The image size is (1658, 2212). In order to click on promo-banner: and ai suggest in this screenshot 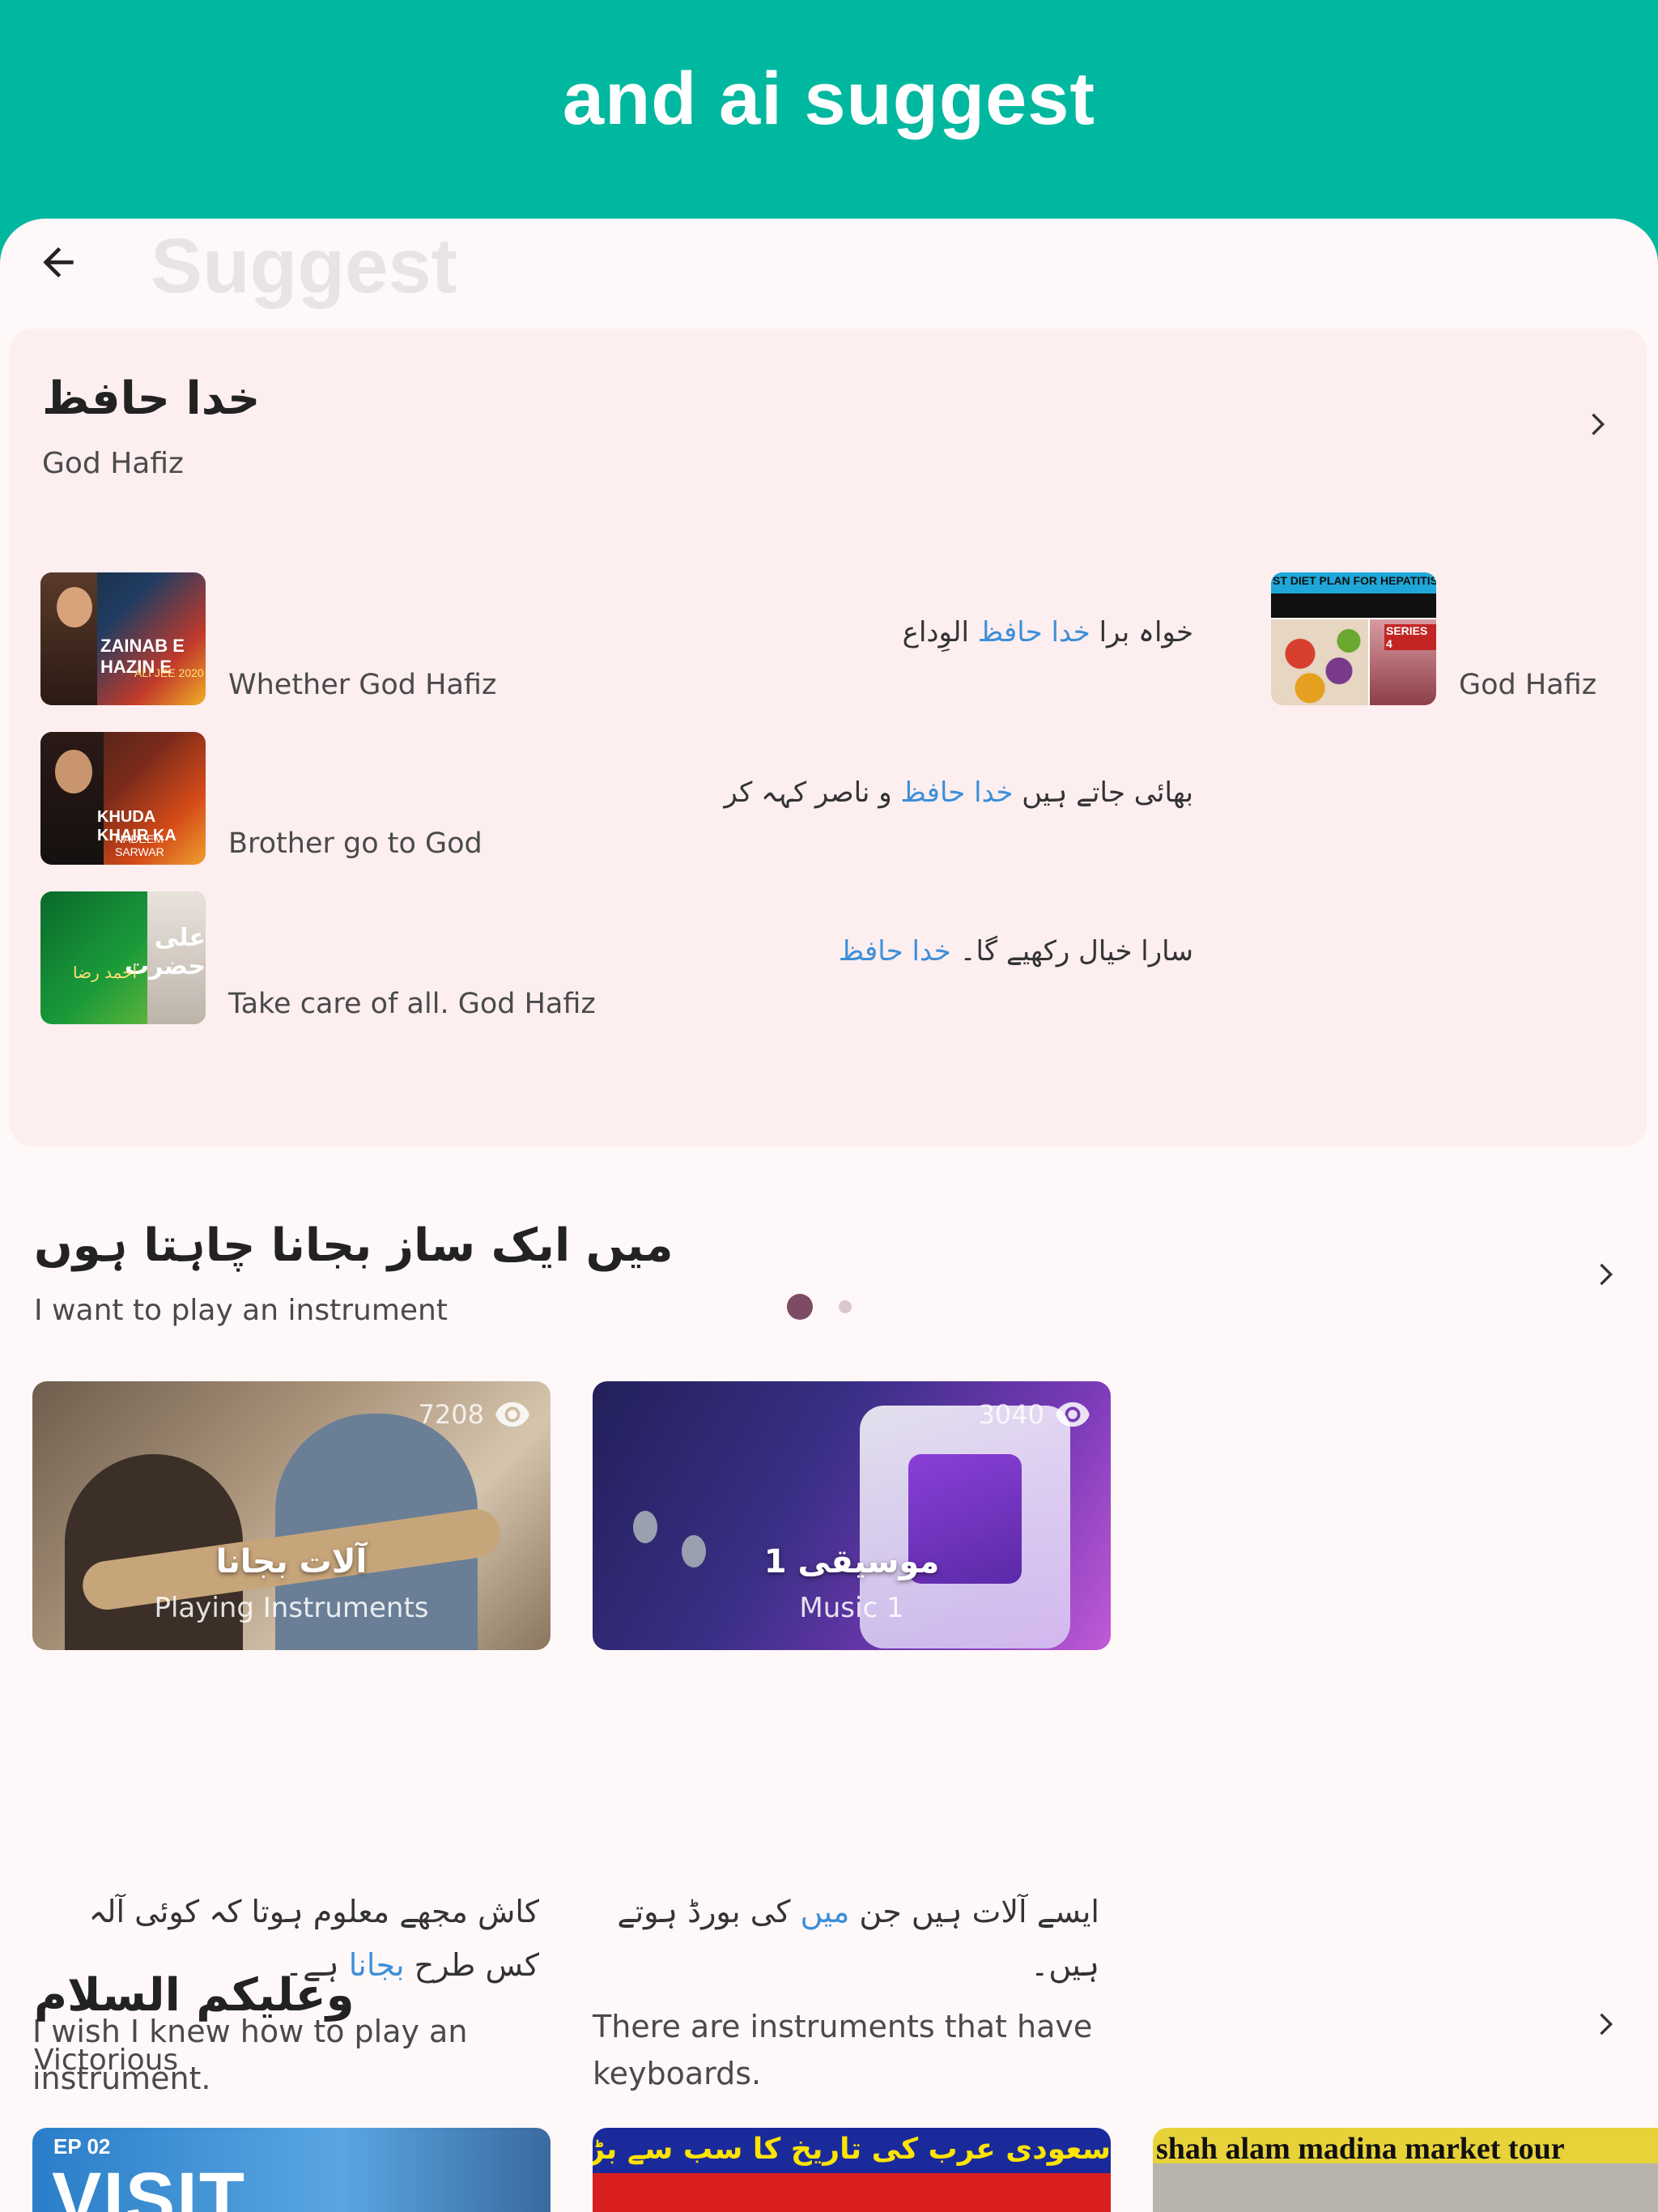, I will do `click(829, 110)`.